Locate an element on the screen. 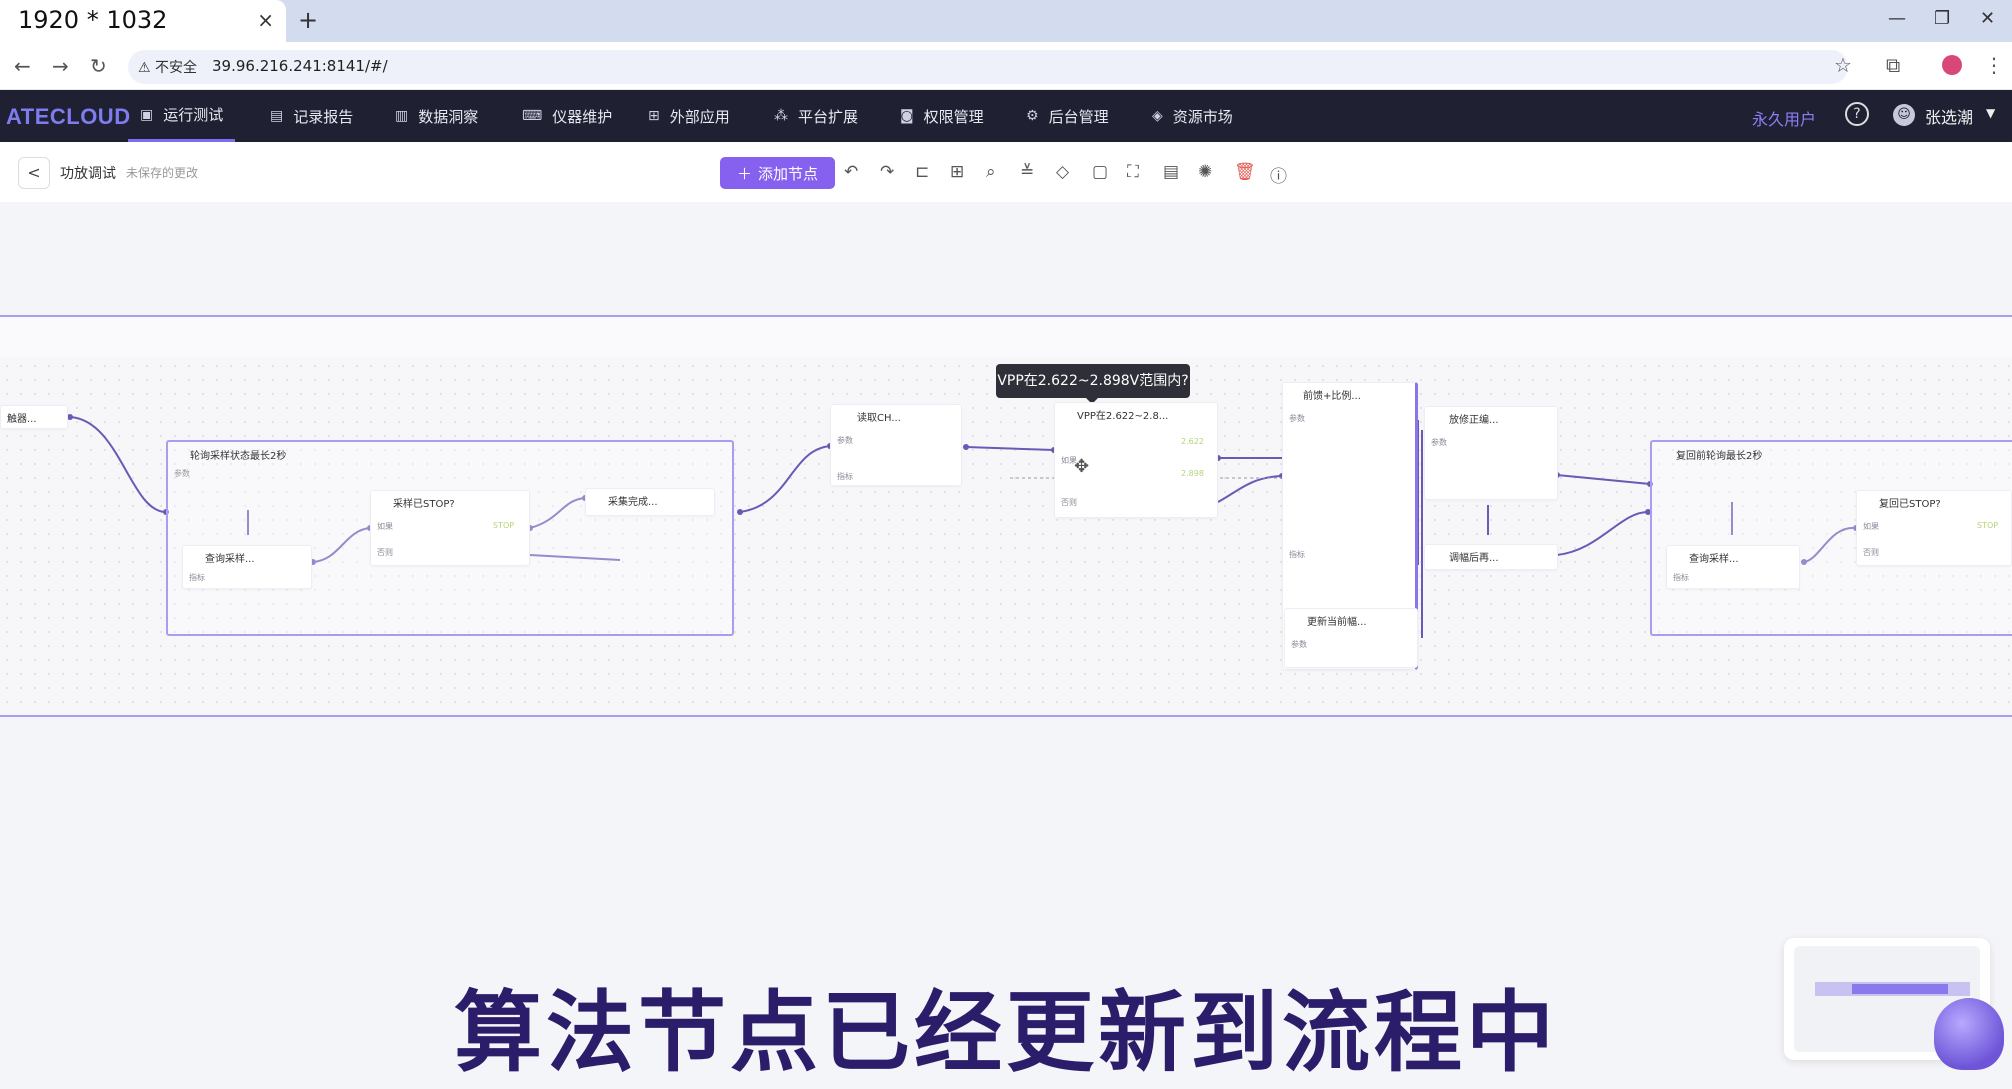 This screenshot has width=2012, height=1089. node-tooltip: VPP在2.622~2.898V范围内? is located at coordinates (1093, 381).